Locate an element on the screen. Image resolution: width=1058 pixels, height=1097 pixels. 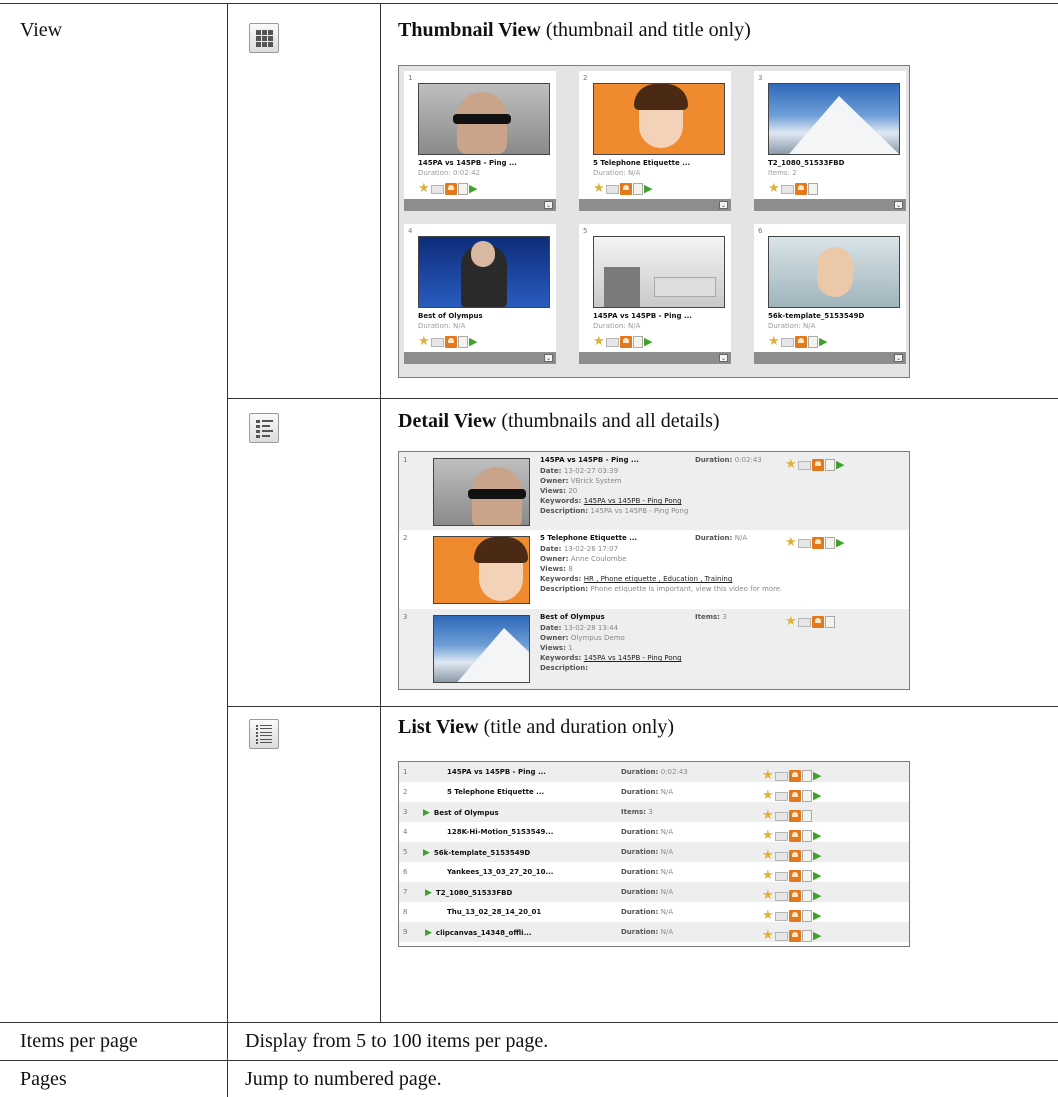
list-view-icon is located at coordinates (264, 734).